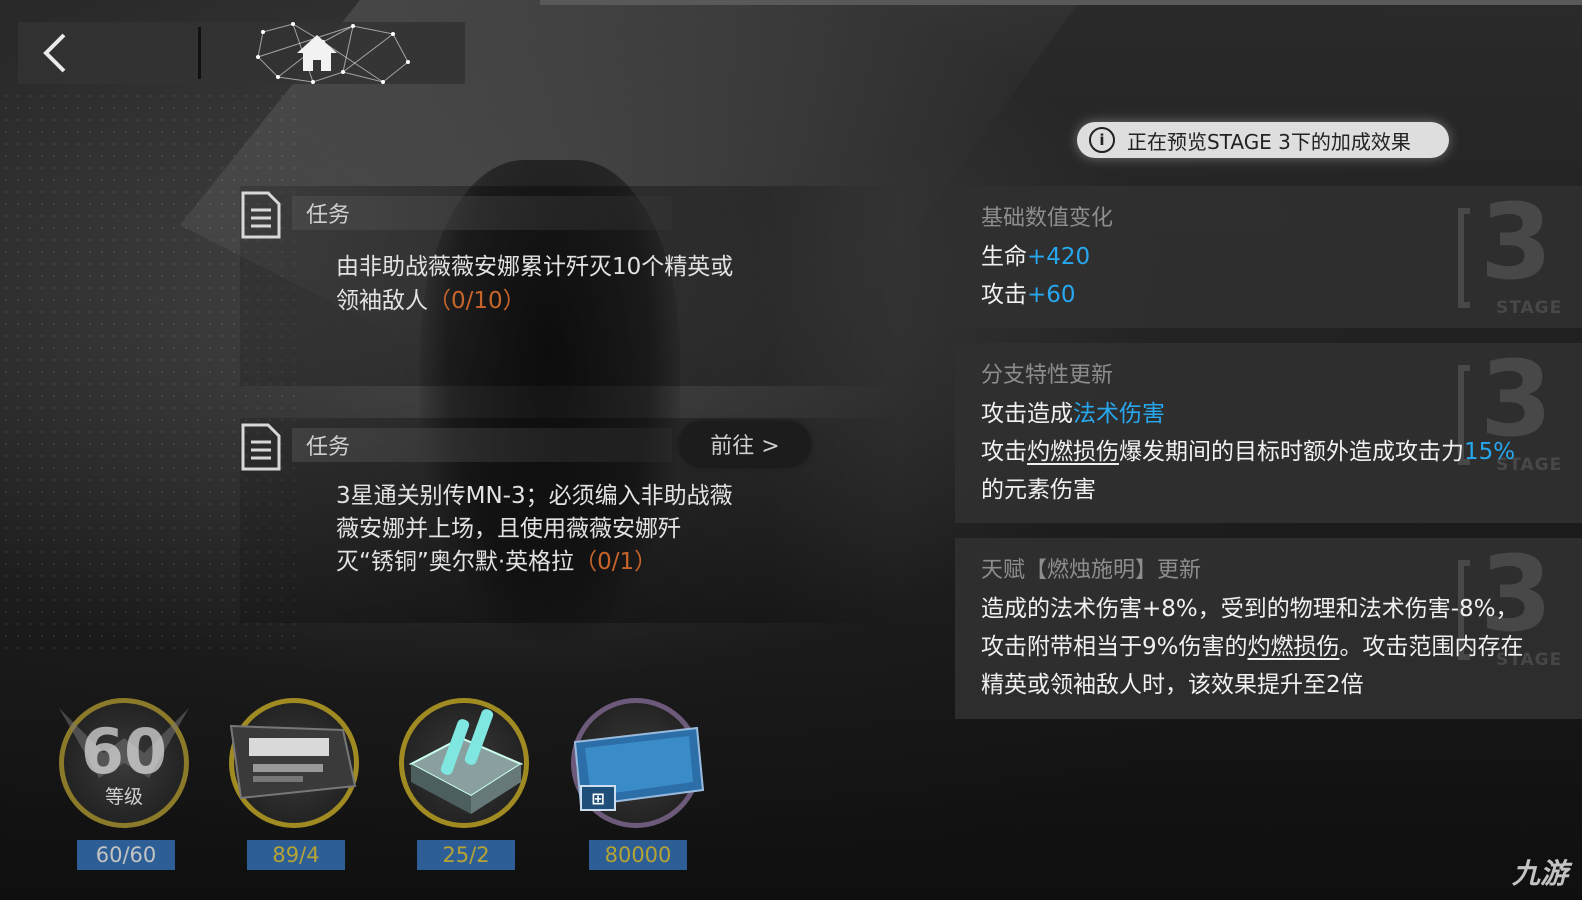 This screenshot has width=1582, height=900. I want to click on stage-preview-notice: i 正在预览STAGE 3下的加成效果, so click(1263, 140).